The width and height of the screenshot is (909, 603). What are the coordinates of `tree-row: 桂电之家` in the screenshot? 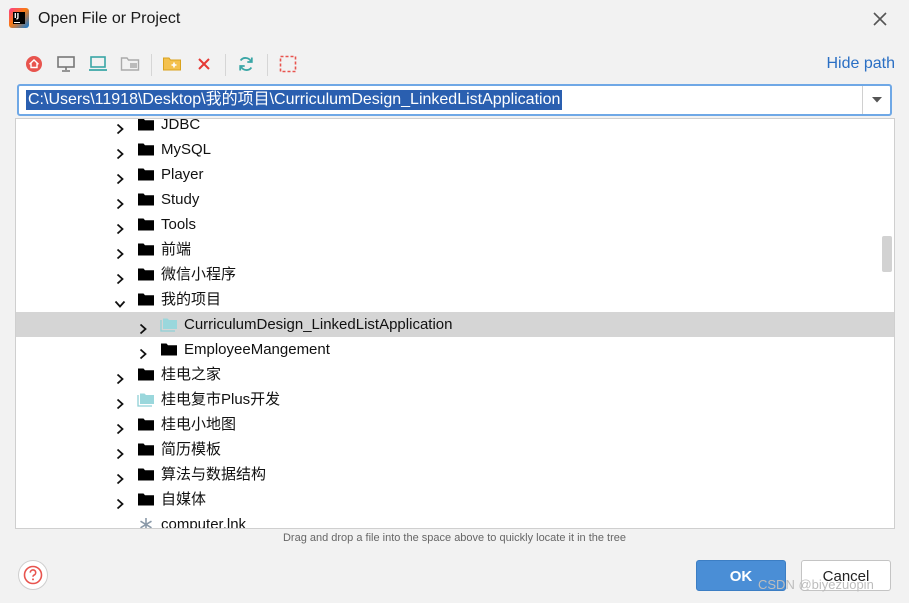 It's located at (455, 374).